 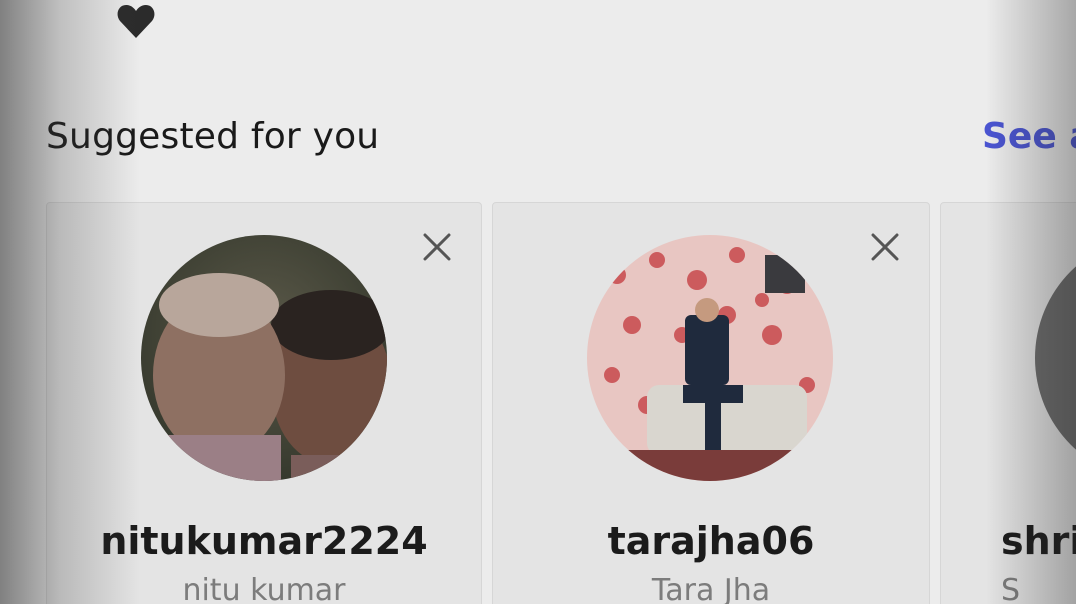 I want to click on heart-icon, so click(x=136, y=21).